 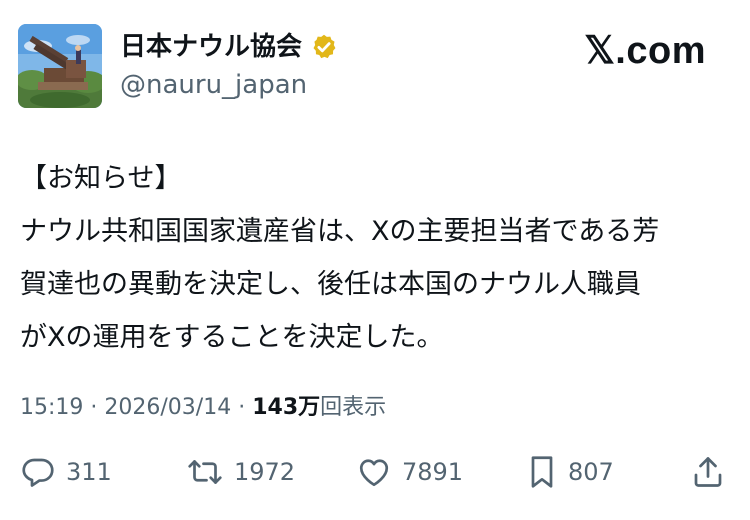 I want to click on post-time: 15:19, so click(x=51, y=407).